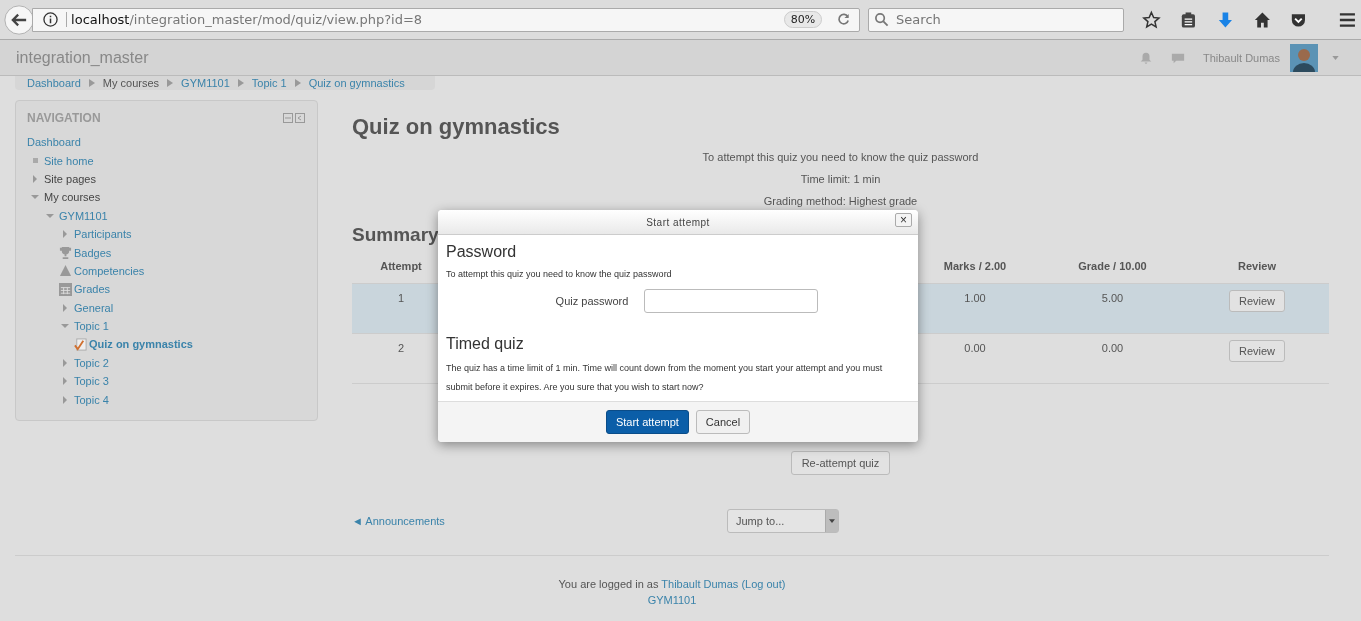  Describe the element at coordinates (665, 378) in the screenshot. I see `dialog-text: The quiz has a time limit of 1 min. Time will count down from the moment you start your attempt and you must submit before it expires. Are you sure that you wish to start now?` at that location.